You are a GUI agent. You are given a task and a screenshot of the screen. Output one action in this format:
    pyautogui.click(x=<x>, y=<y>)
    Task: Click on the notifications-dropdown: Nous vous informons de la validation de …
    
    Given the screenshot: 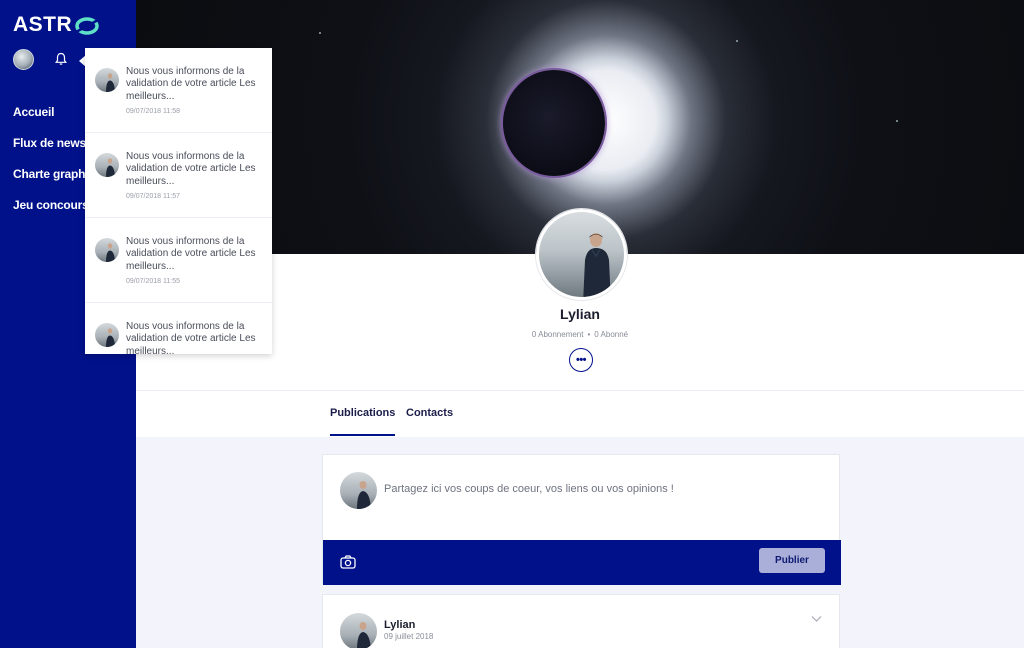 What is the action you would take?
    pyautogui.click(x=178, y=201)
    